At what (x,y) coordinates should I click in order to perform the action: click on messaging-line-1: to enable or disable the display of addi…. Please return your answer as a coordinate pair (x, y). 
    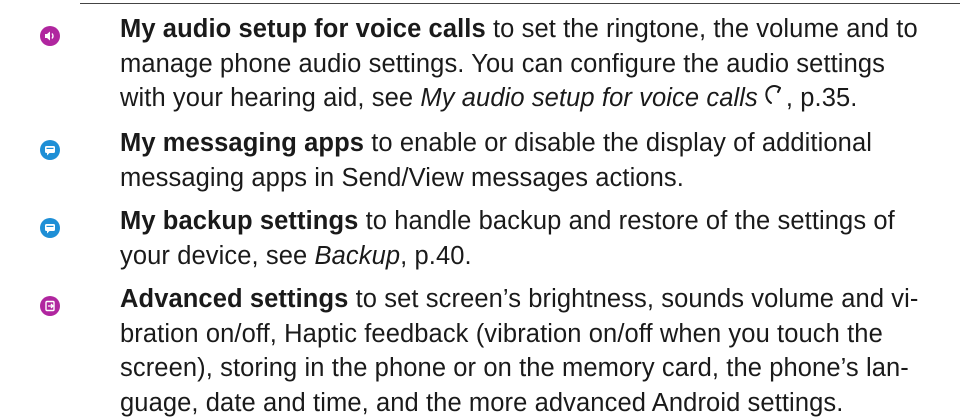
    Looking at the image, I should click on (618, 143).